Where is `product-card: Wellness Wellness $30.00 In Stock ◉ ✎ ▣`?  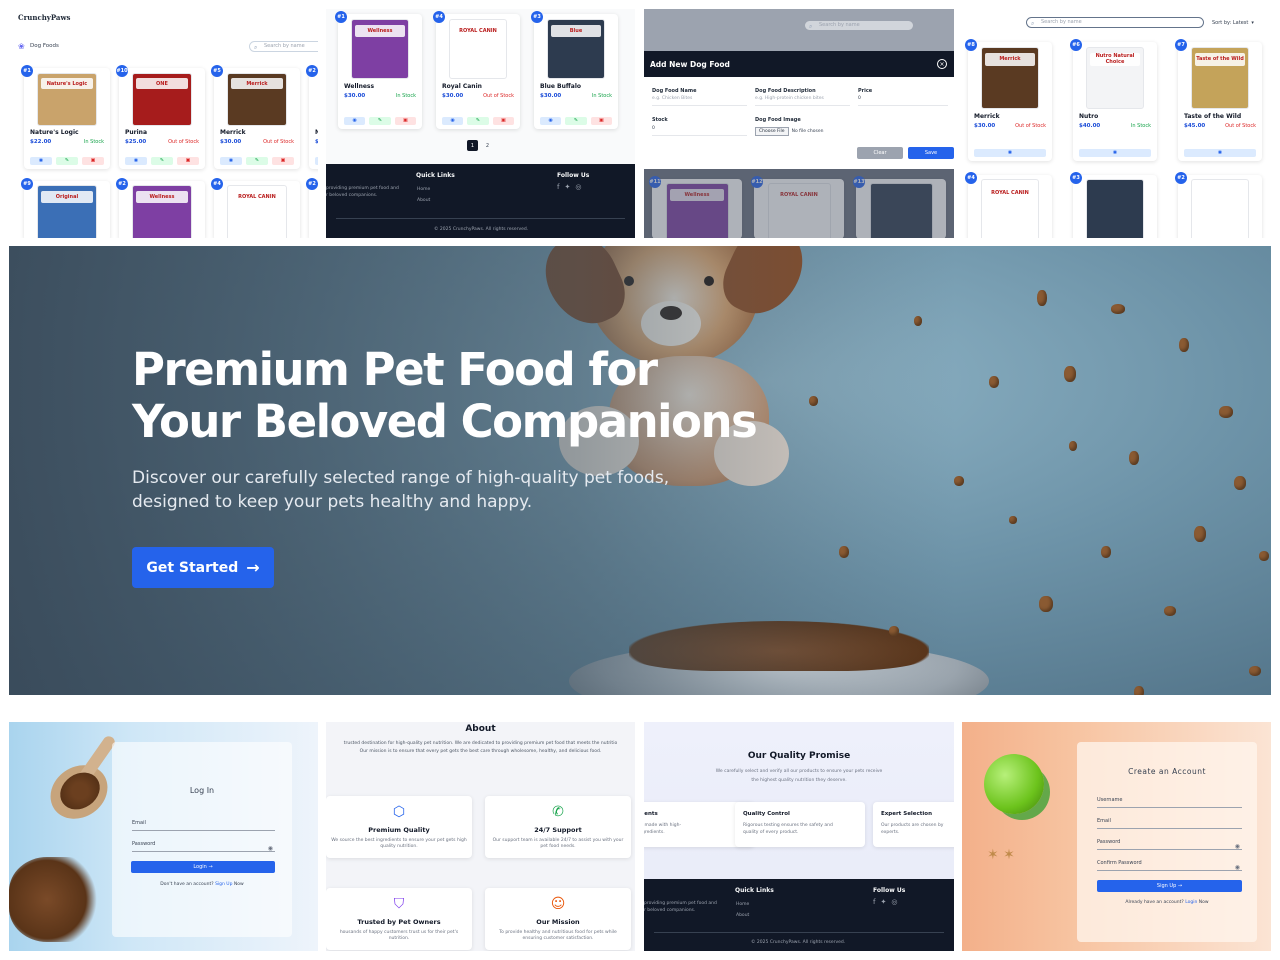 product-card: Wellness Wellness $30.00 In Stock ◉ ✎ ▣ is located at coordinates (380, 71).